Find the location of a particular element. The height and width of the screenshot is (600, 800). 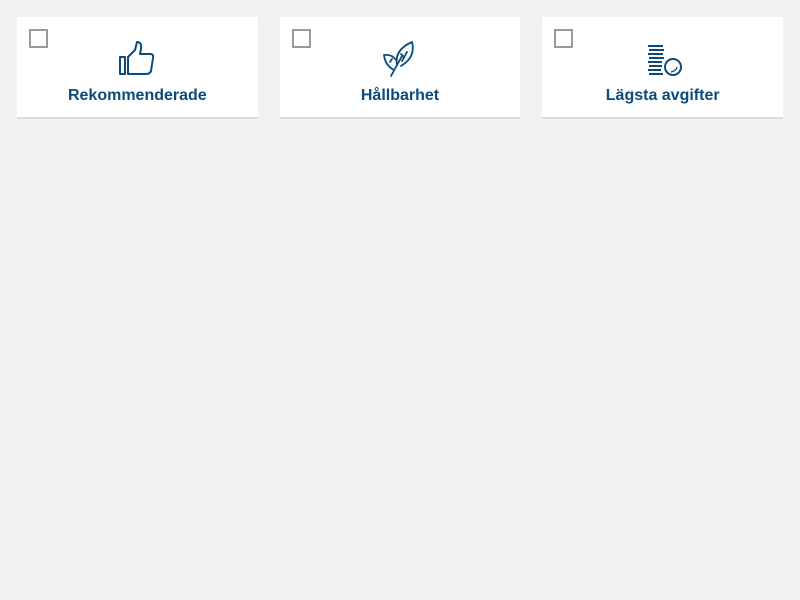

thumbs-up-icon is located at coordinates (137, 59).